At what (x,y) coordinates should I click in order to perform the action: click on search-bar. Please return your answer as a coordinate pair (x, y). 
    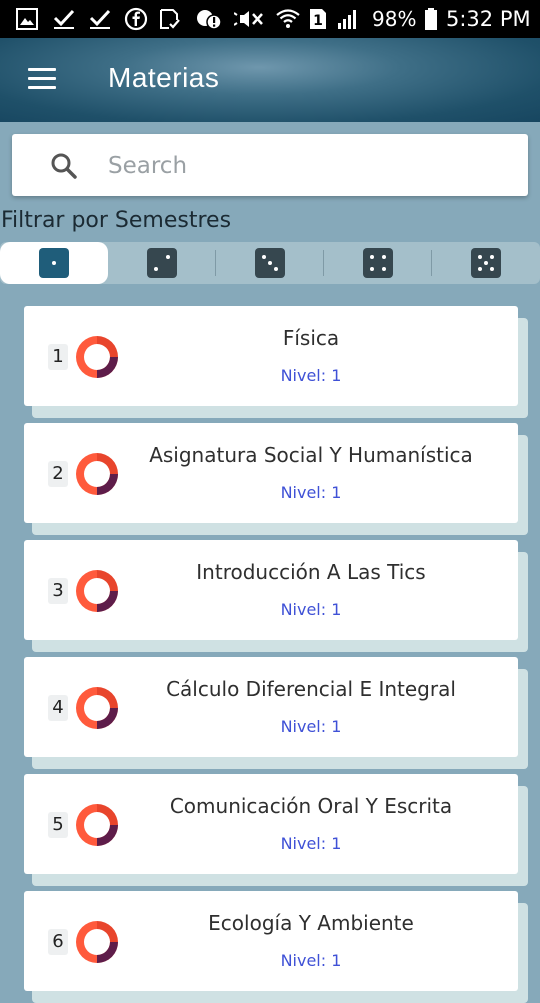
    Looking at the image, I should click on (270, 165).